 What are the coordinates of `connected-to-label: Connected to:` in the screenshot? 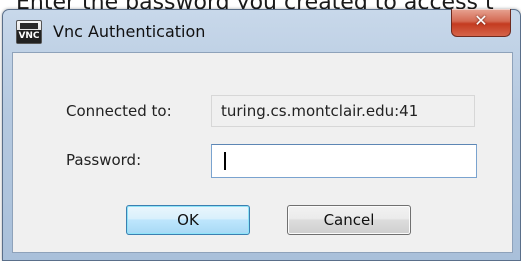 It's located at (119, 111).